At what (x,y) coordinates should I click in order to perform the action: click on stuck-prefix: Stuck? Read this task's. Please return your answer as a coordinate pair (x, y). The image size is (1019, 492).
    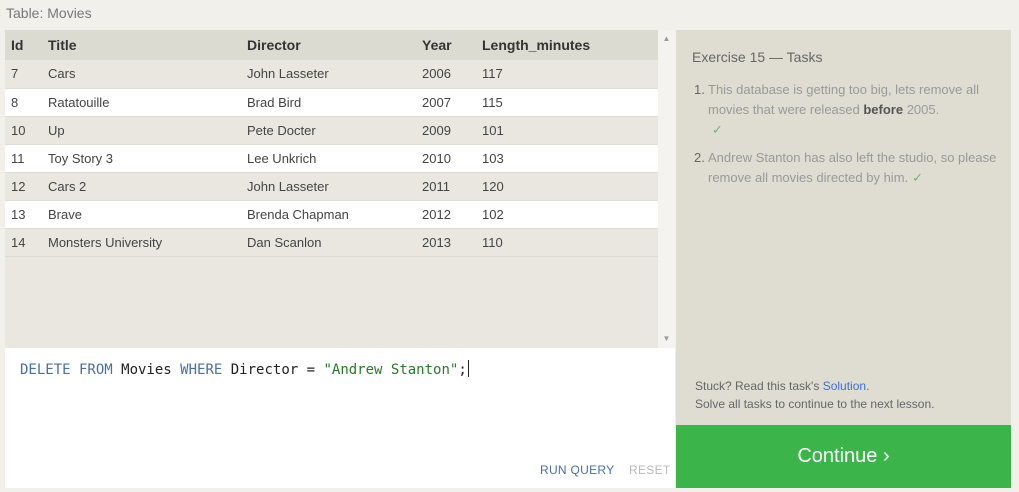
    Looking at the image, I should click on (759, 386).